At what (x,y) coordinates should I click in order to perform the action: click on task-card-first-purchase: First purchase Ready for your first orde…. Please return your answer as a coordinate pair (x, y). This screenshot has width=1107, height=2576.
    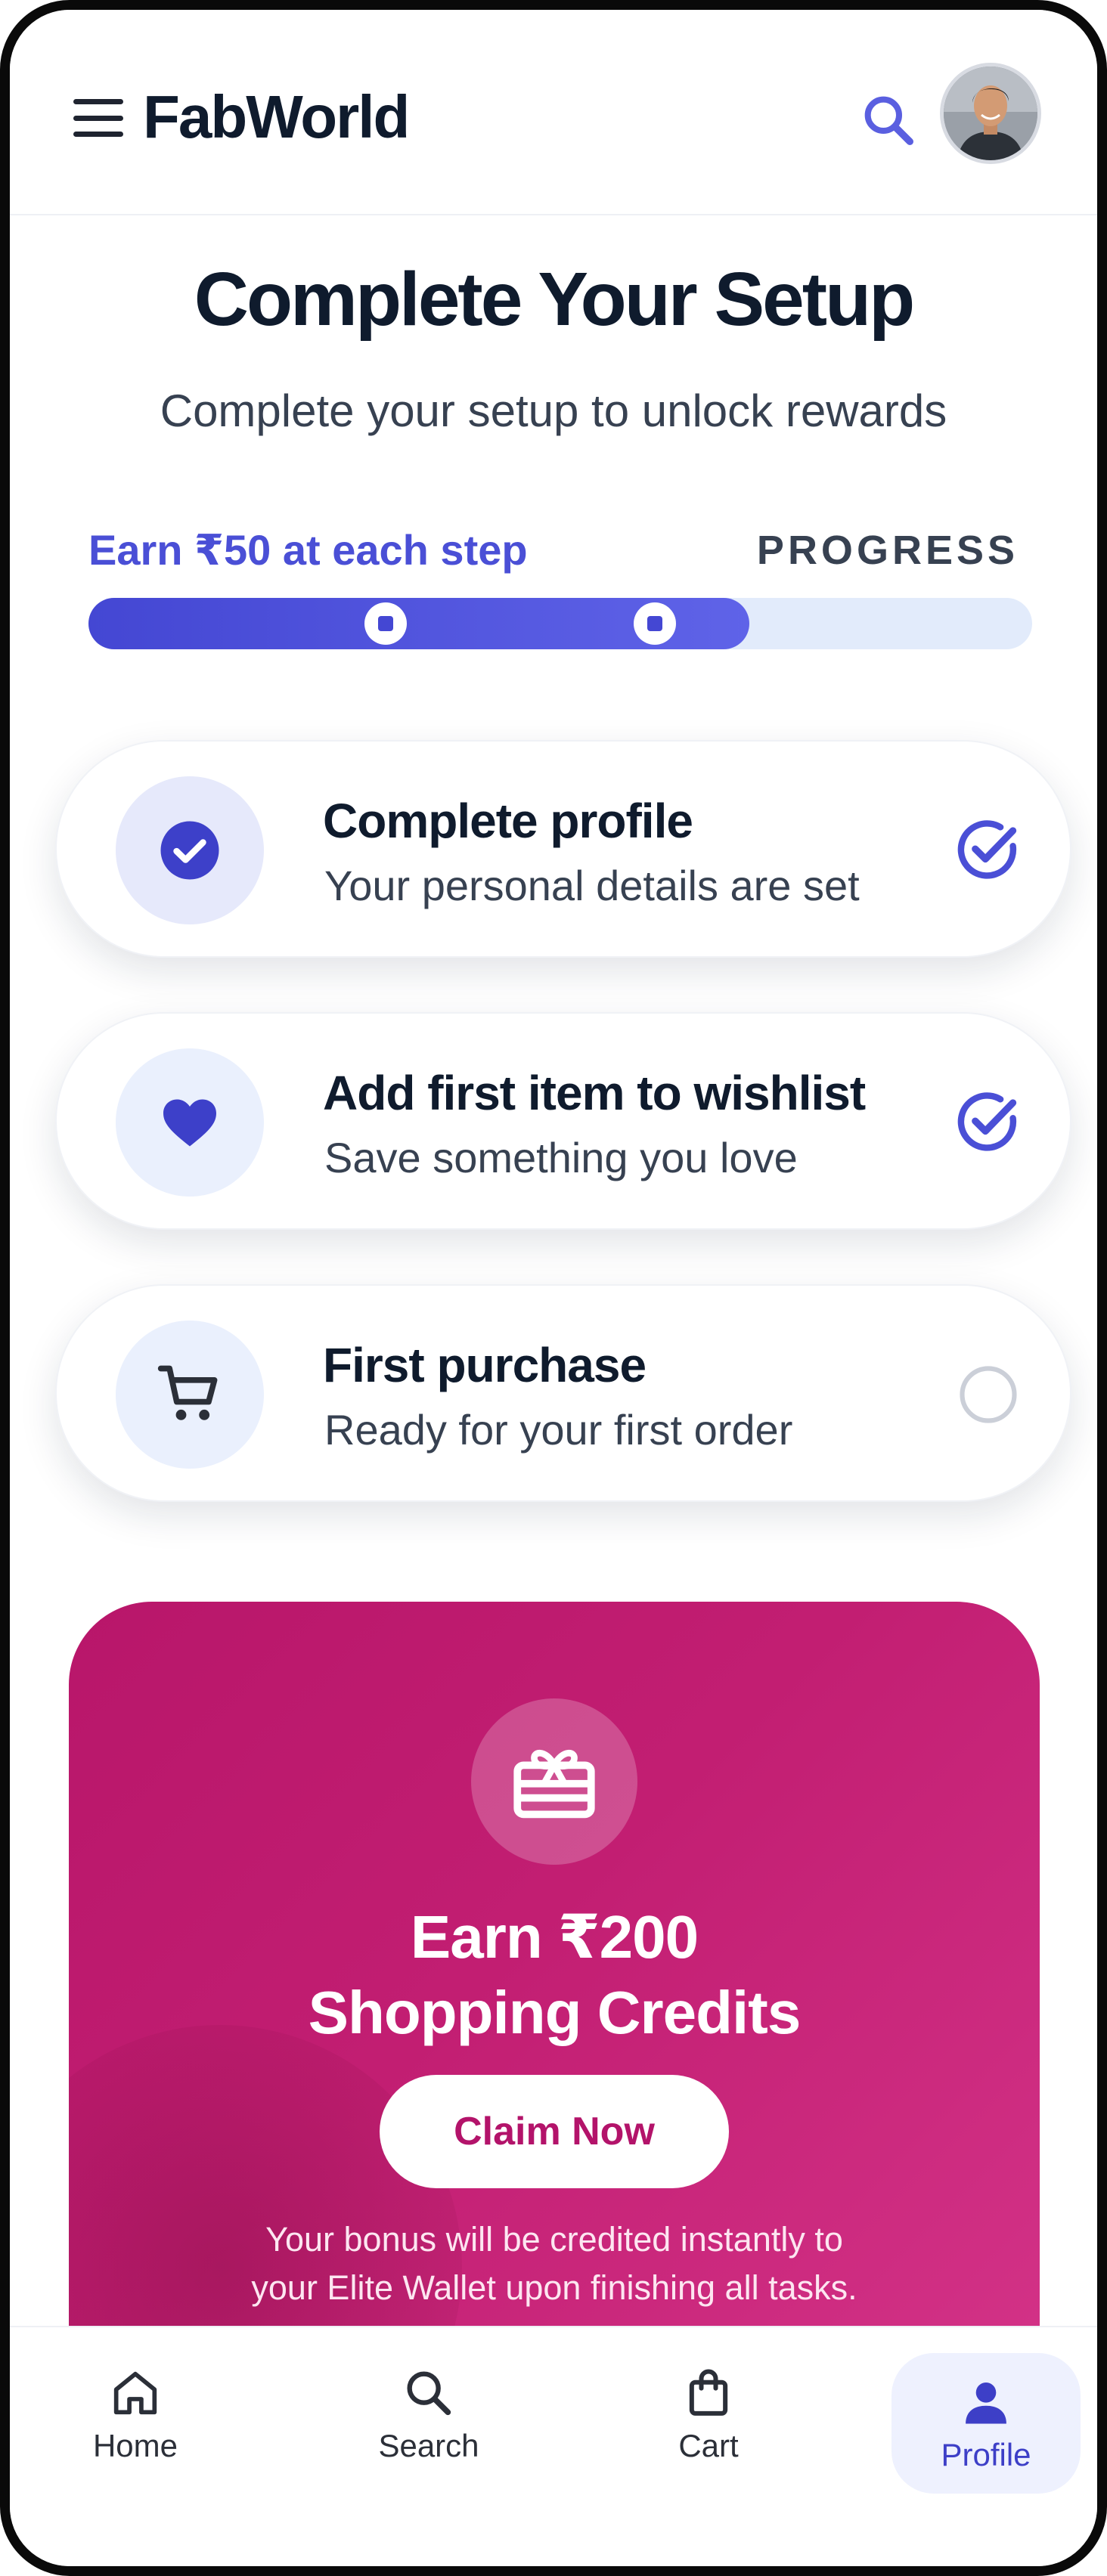
    Looking at the image, I should click on (563, 1393).